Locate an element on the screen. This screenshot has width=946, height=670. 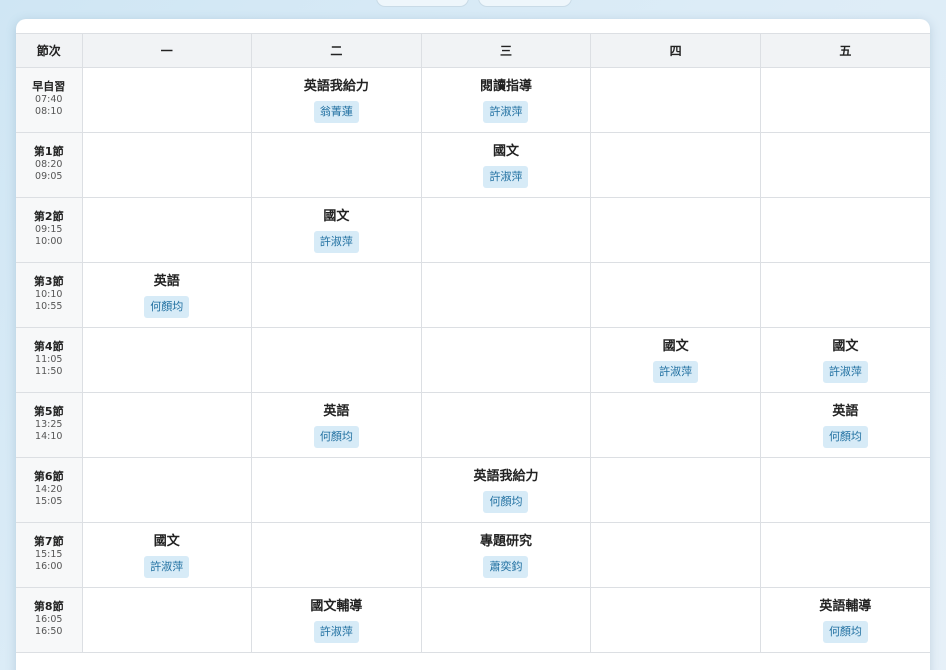
period-column-header: 節次 is located at coordinates (49, 50).